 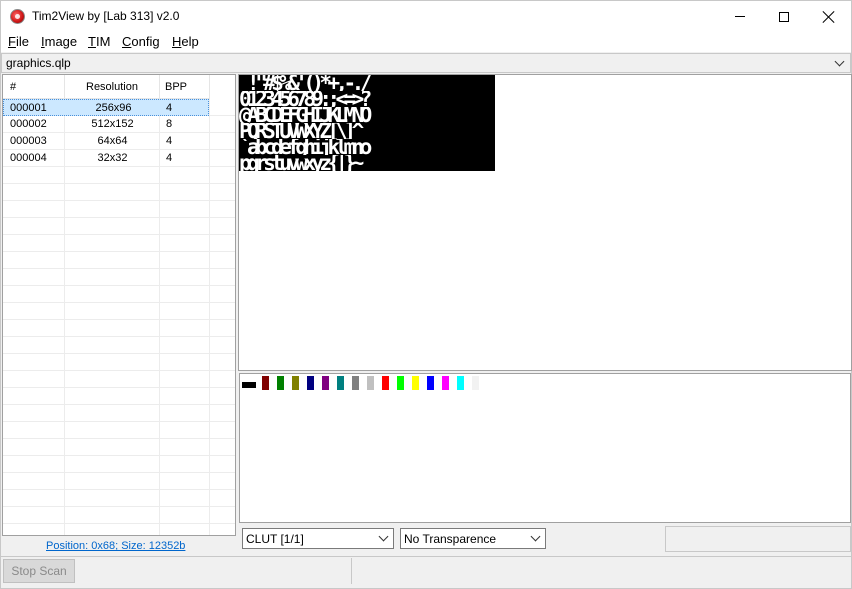 I want to click on close-button, so click(x=829, y=16).